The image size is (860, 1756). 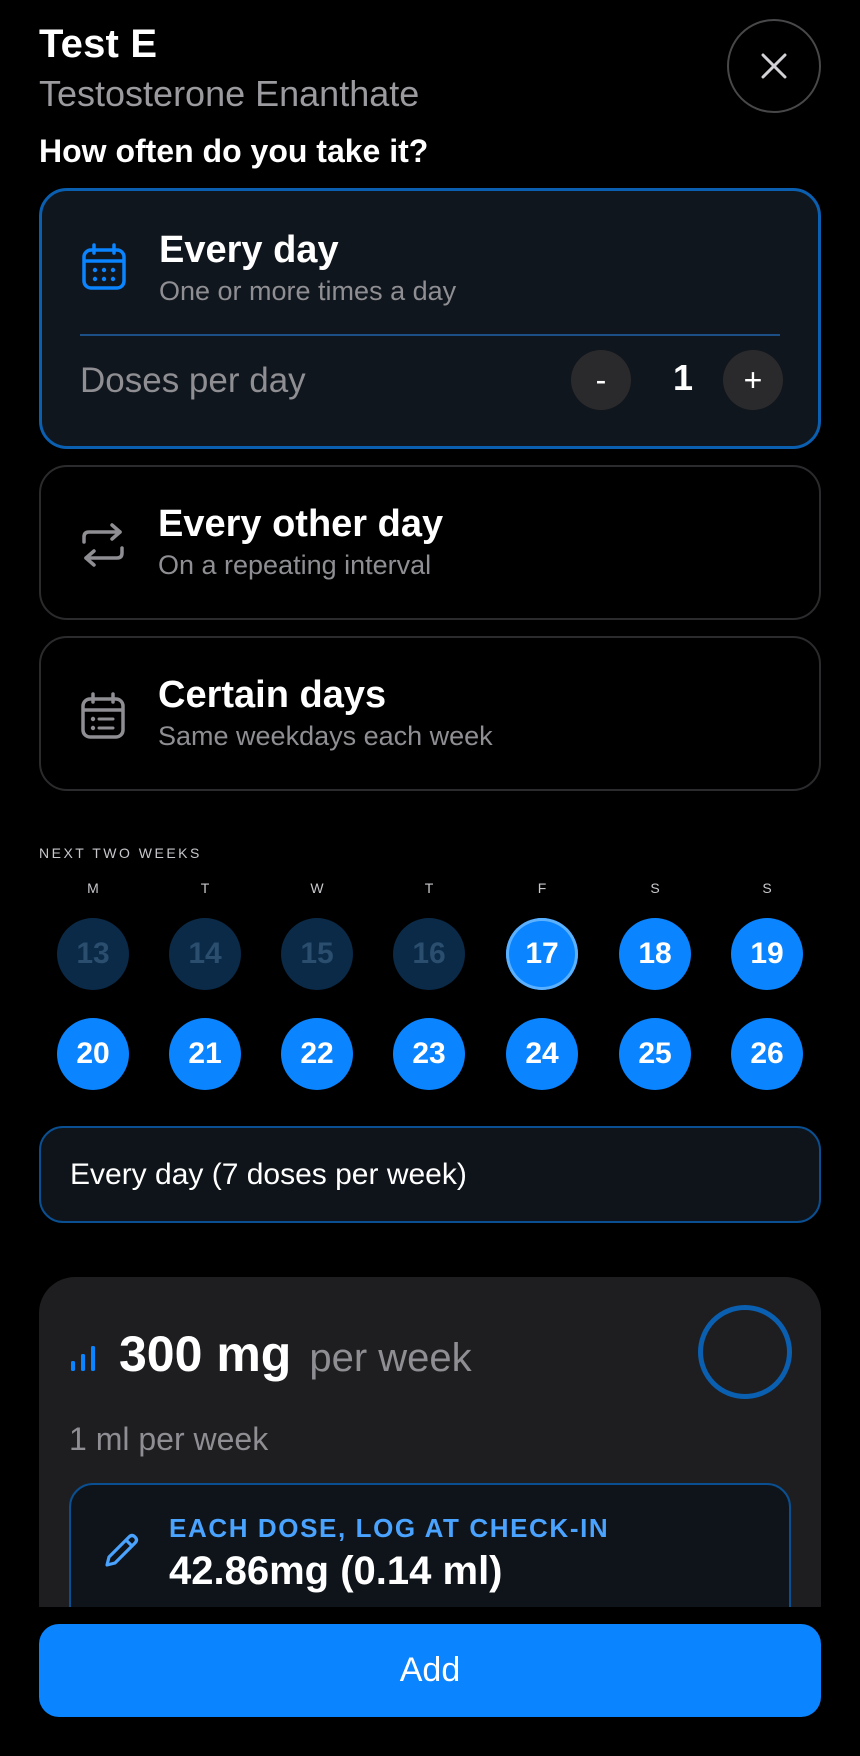 I want to click on option-every-other-day: Every other day On a repeating interval, so click(x=430, y=542).